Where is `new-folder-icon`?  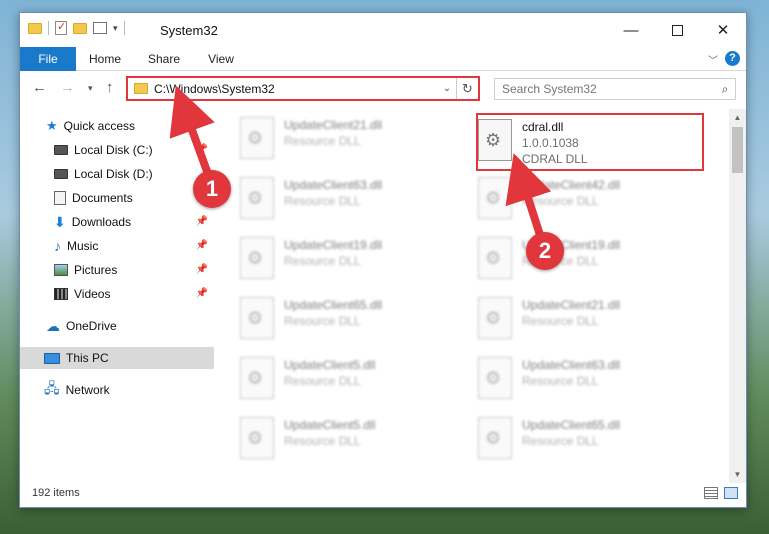
new-folder-icon is located at coordinates (80, 28).